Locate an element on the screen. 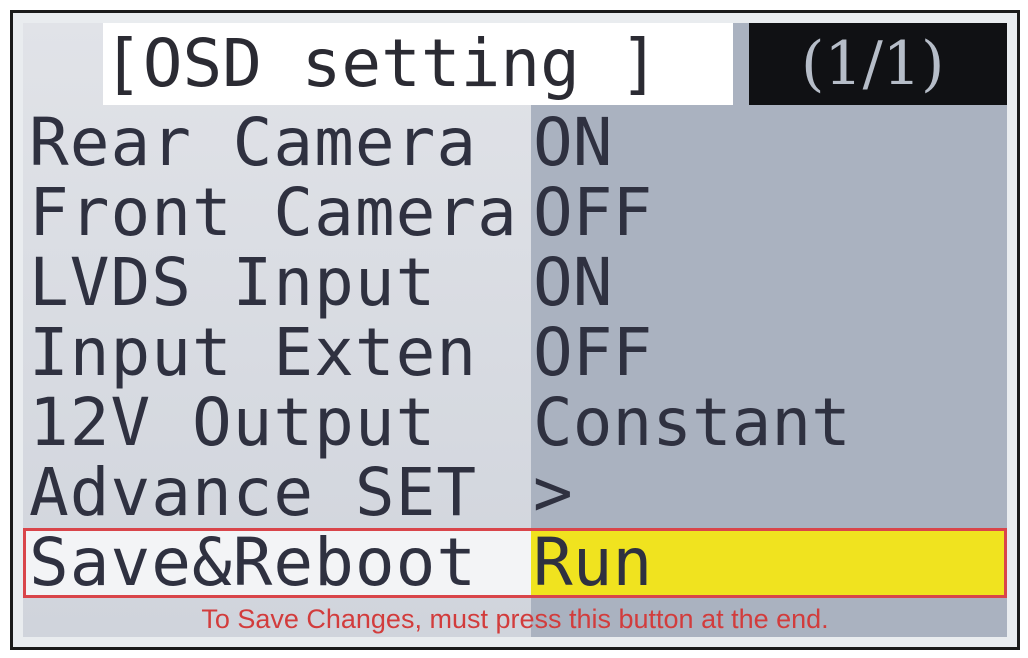 The image size is (1028, 658). menu-item-front-camera: Front Camera OFF is located at coordinates (515, 213).